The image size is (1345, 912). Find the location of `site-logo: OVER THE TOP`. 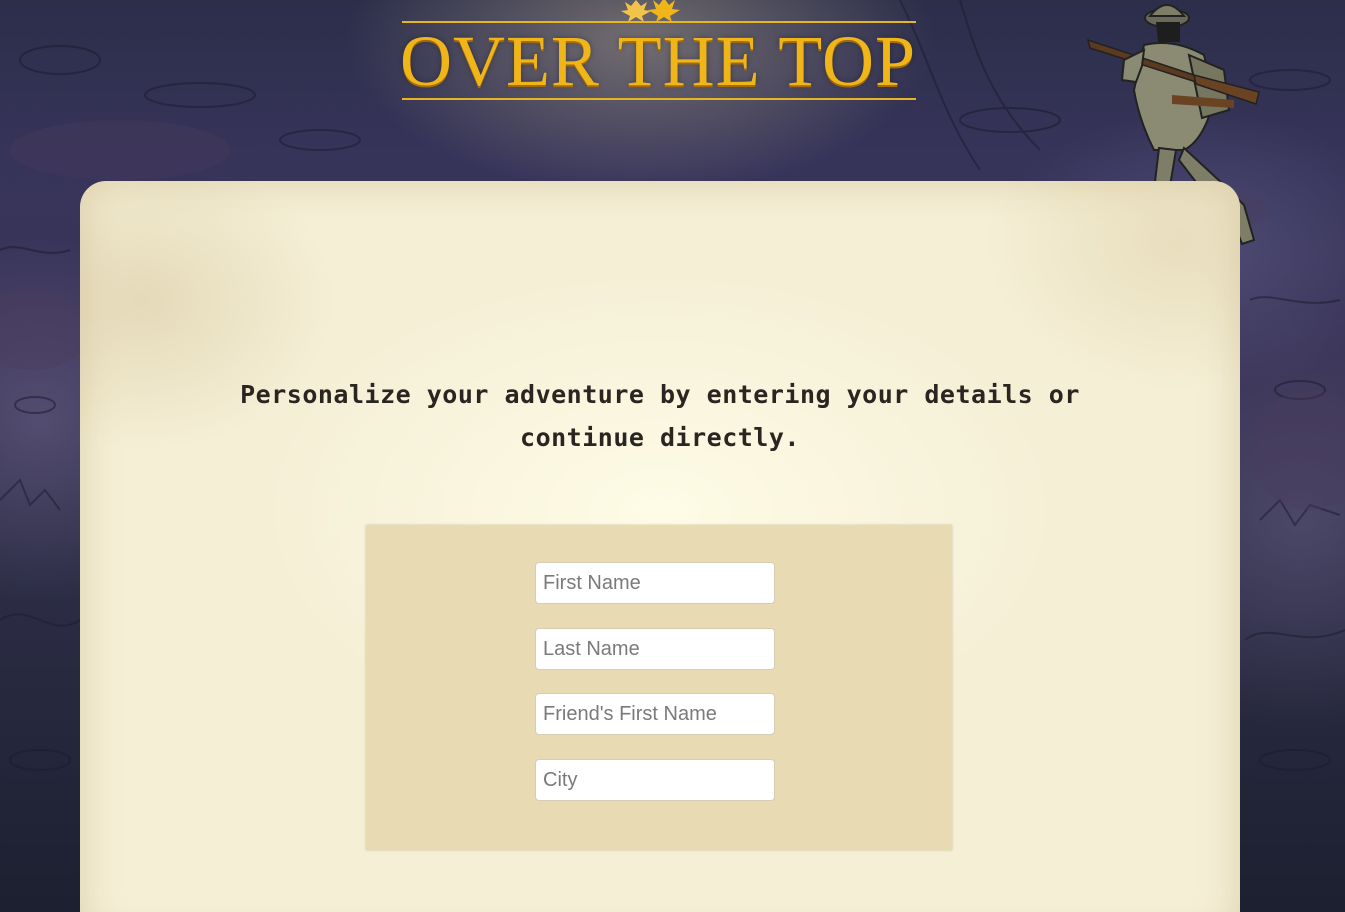

site-logo: OVER THE TOP is located at coordinates (658, 53).